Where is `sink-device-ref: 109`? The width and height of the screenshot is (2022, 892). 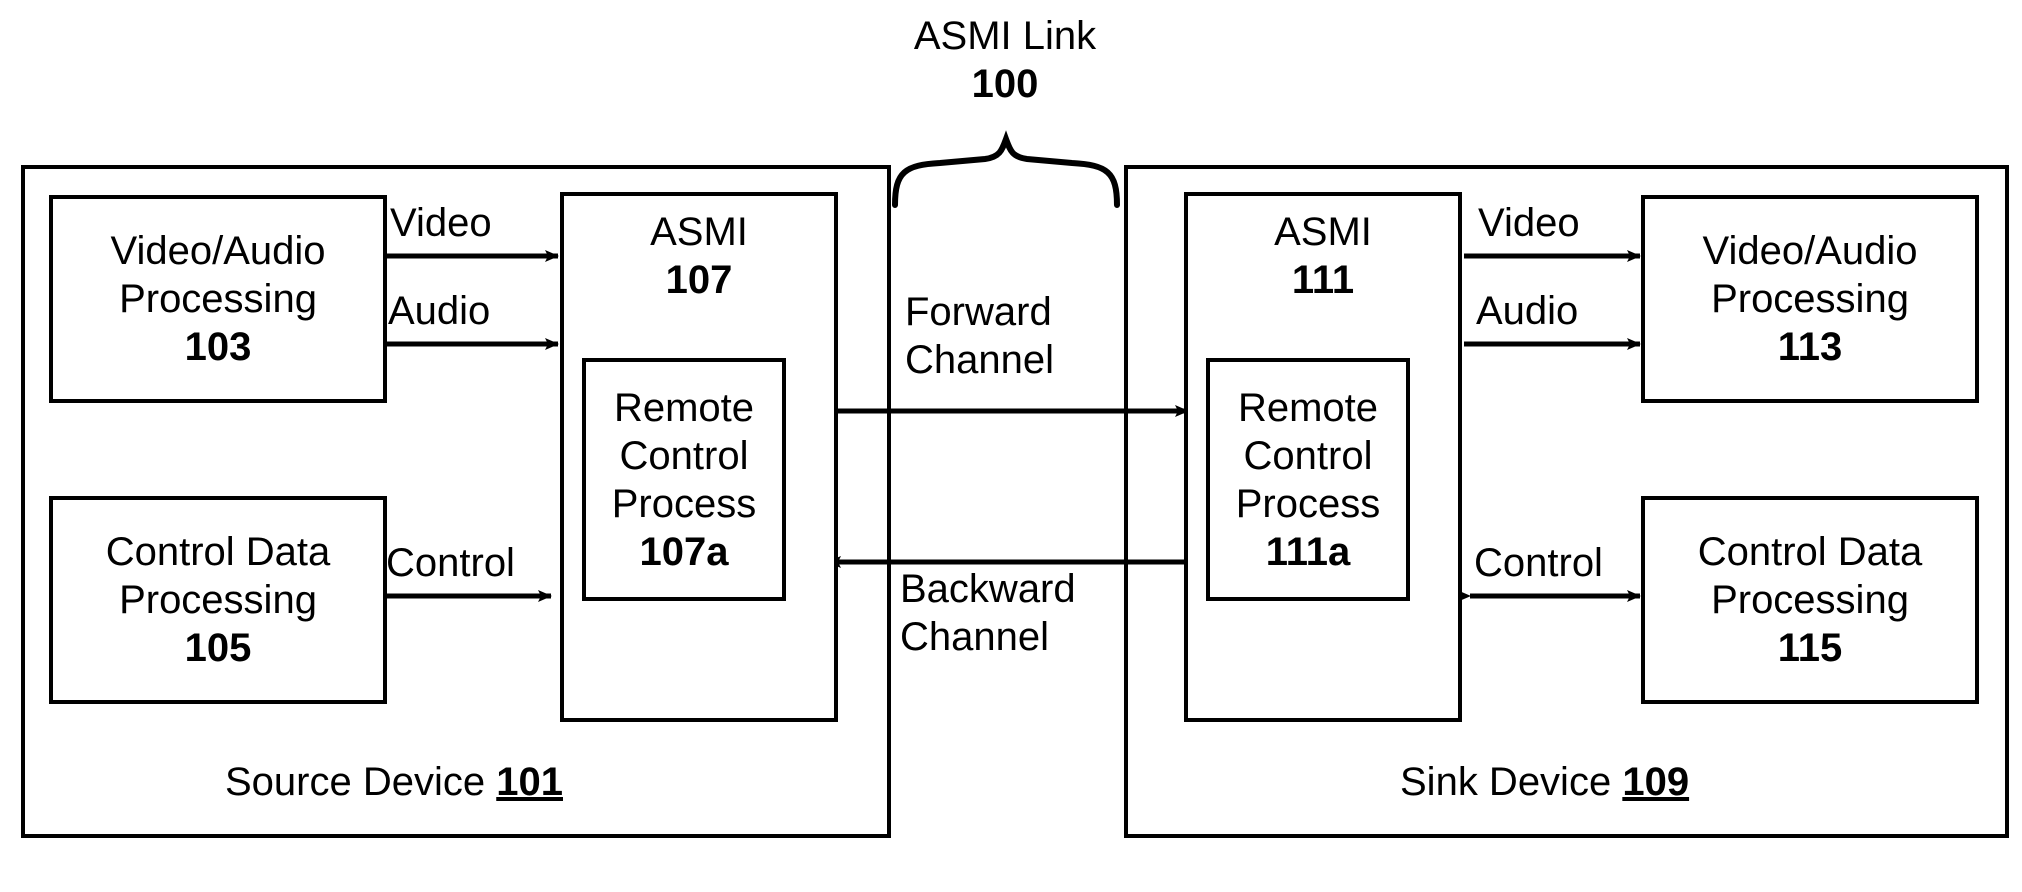
sink-device-ref: 109 is located at coordinates (1656, 782).